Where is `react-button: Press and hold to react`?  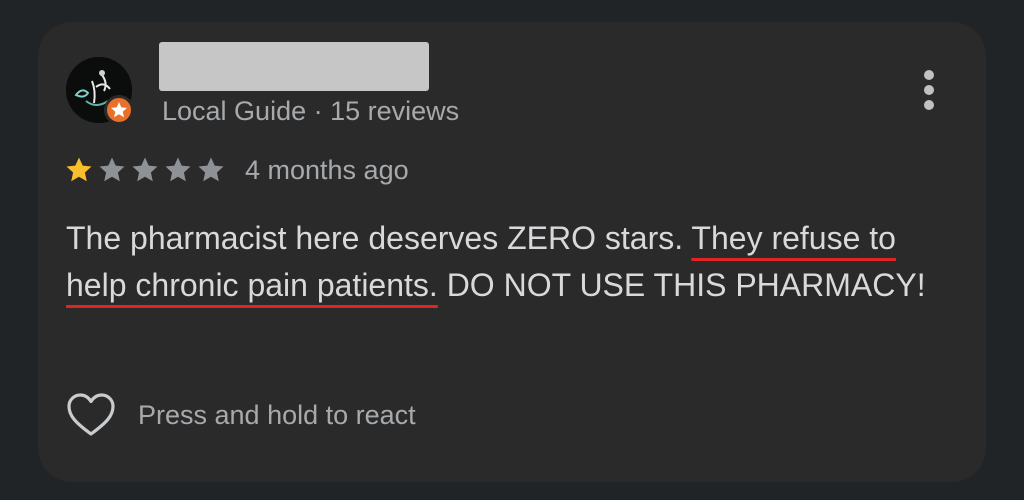 react-button: Press and hold to react is located at coordinates (241, 415).